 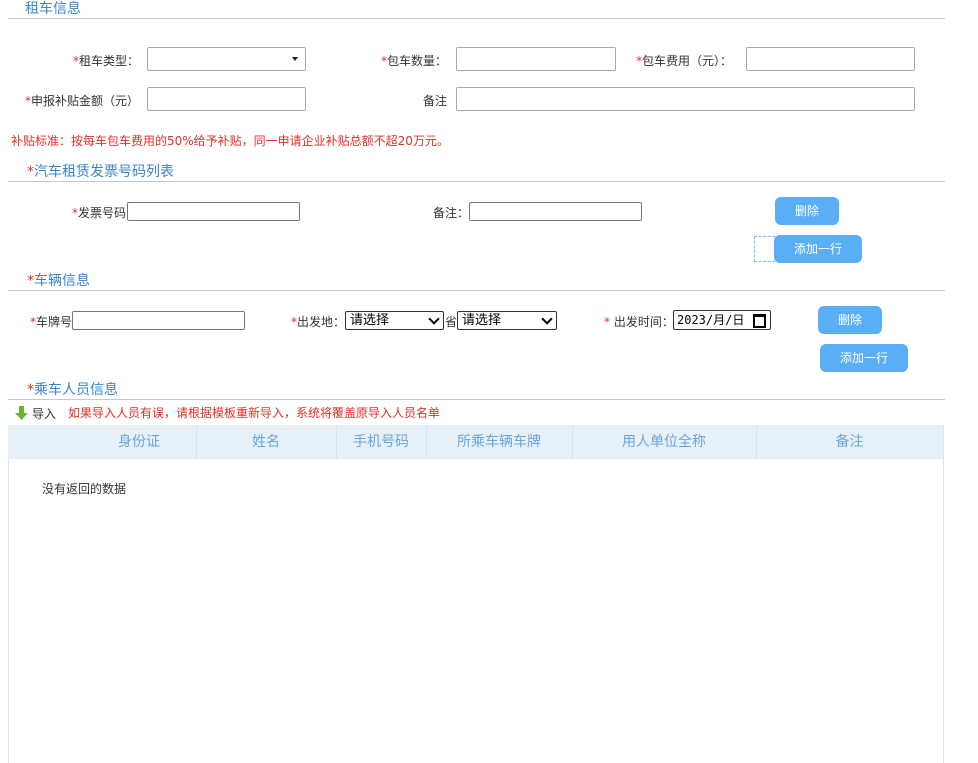 What do you see at coordinates (44, 414) in the screenshot?
I see `import-label: 导入` at bounding box center [44, 414].